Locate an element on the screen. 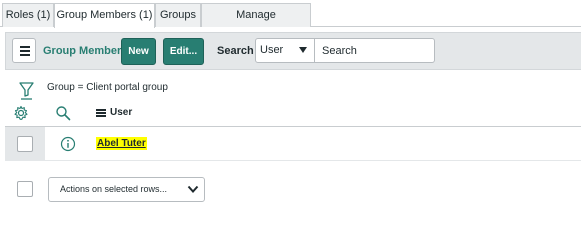 This screenshot has width=581, height=240. select-all-checkbox is located at coordinates (25, 189).